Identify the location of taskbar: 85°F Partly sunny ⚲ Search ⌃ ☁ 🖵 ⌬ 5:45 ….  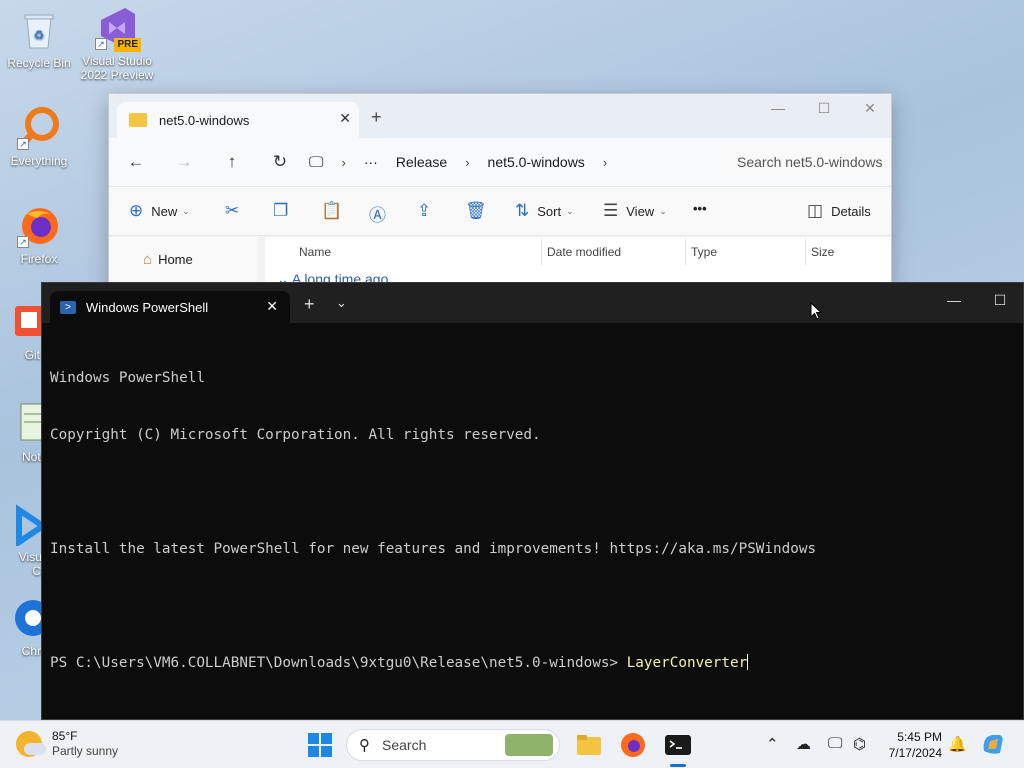
(512, 744).